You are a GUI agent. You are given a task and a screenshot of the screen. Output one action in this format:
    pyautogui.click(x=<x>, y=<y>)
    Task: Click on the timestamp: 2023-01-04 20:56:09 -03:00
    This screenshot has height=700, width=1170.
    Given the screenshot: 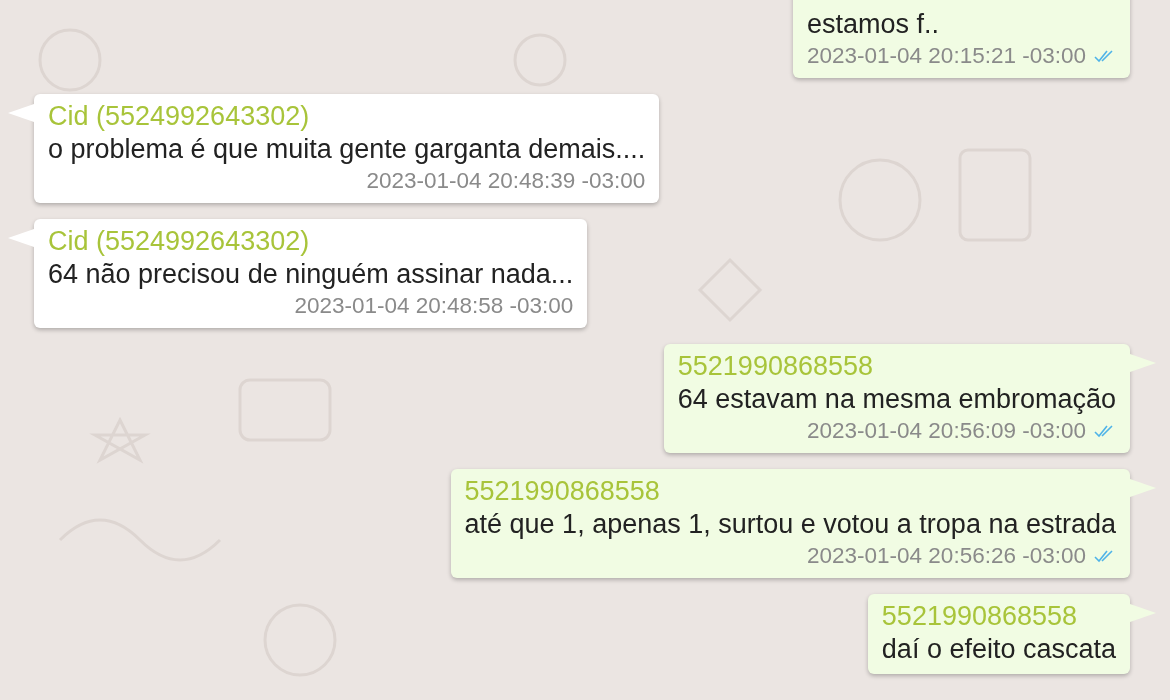 What is the action you would take?
    pyautogui.click(x=946, y=431)
    